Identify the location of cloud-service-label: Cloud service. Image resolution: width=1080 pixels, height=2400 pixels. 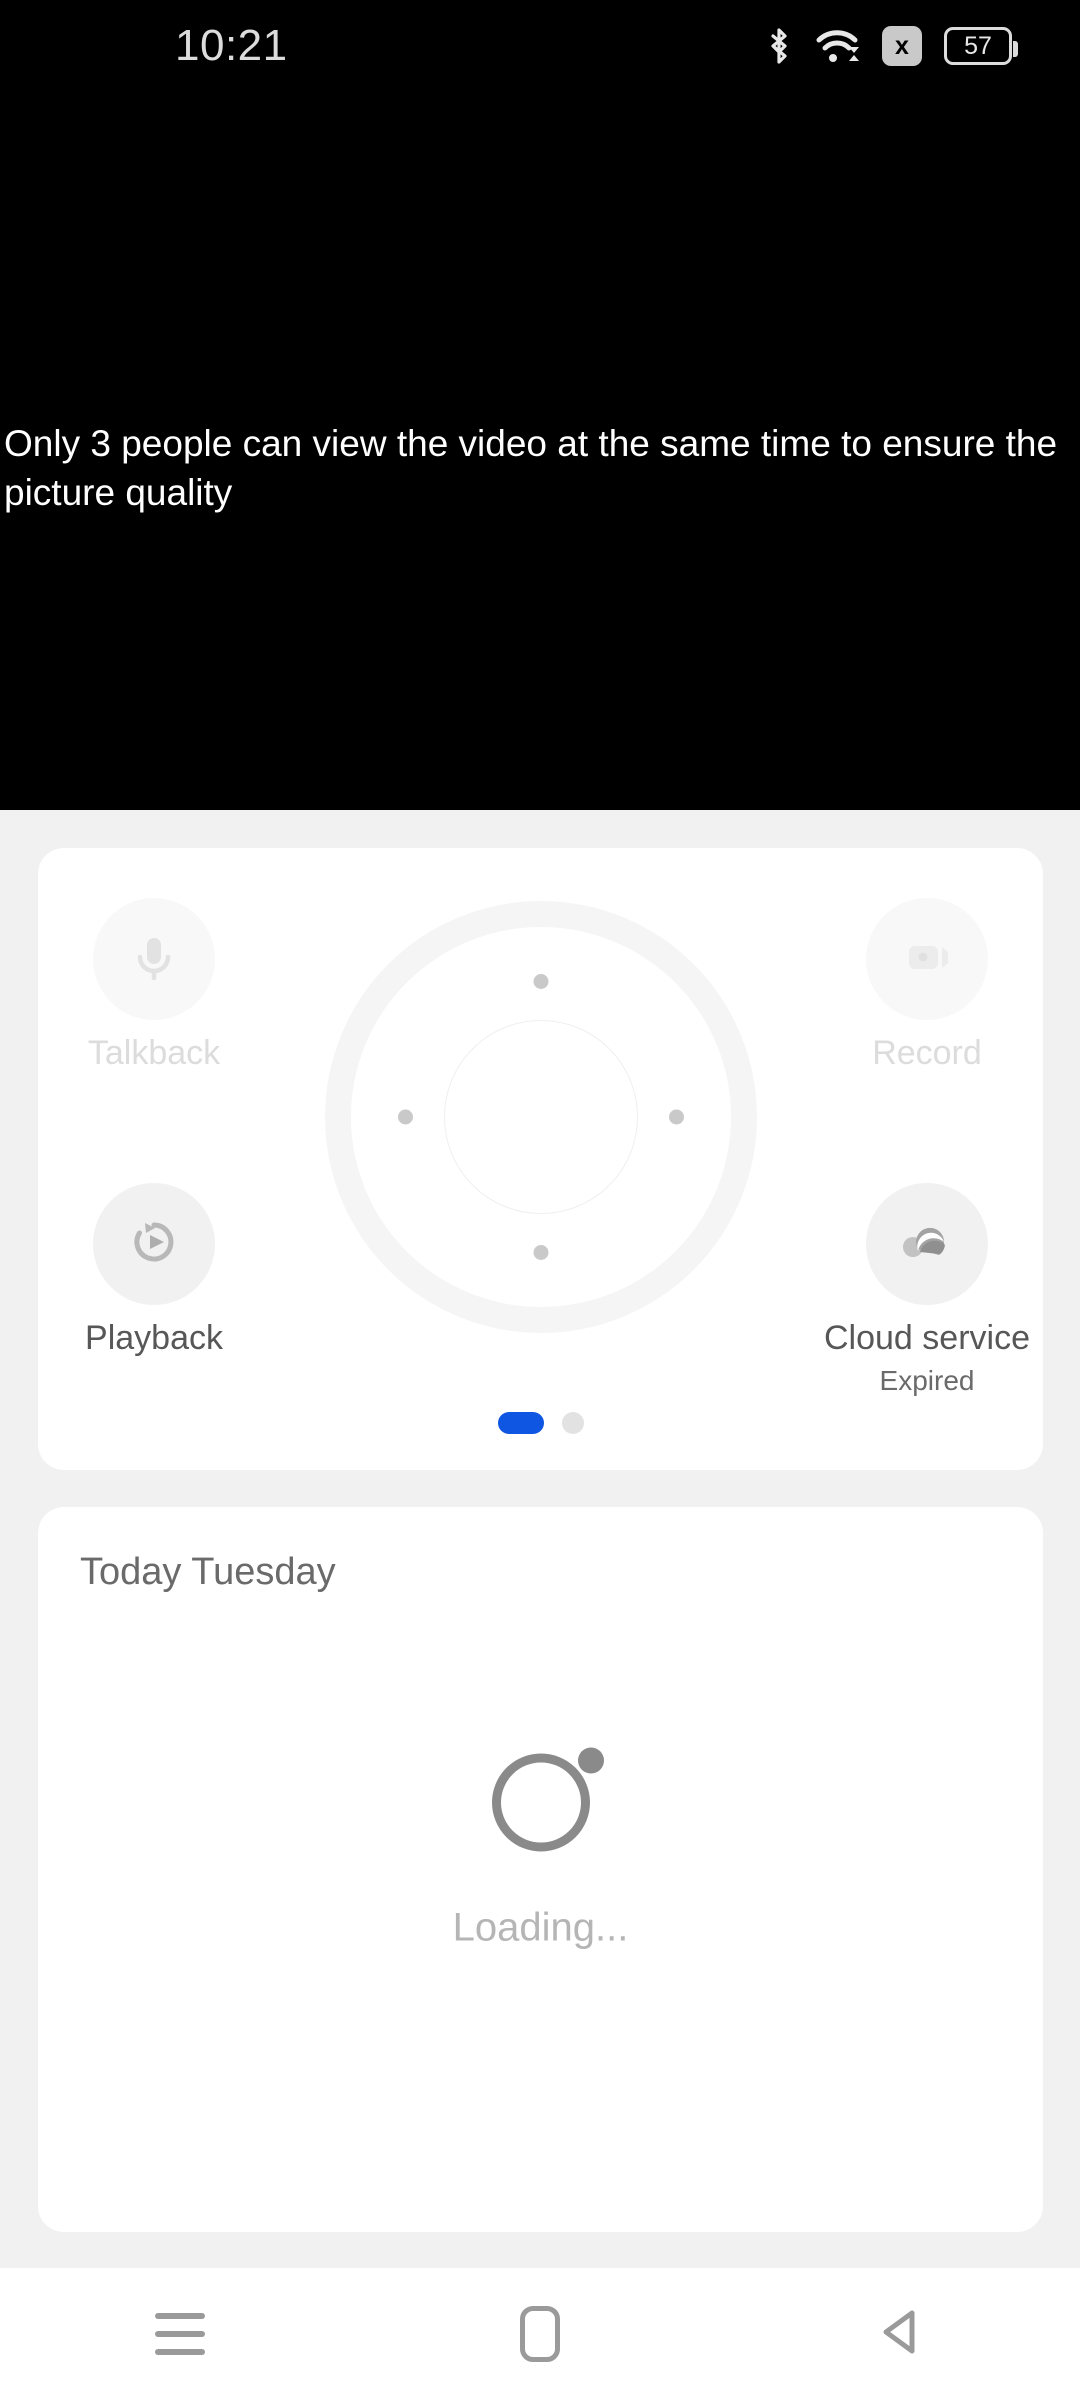
(927, 1338).